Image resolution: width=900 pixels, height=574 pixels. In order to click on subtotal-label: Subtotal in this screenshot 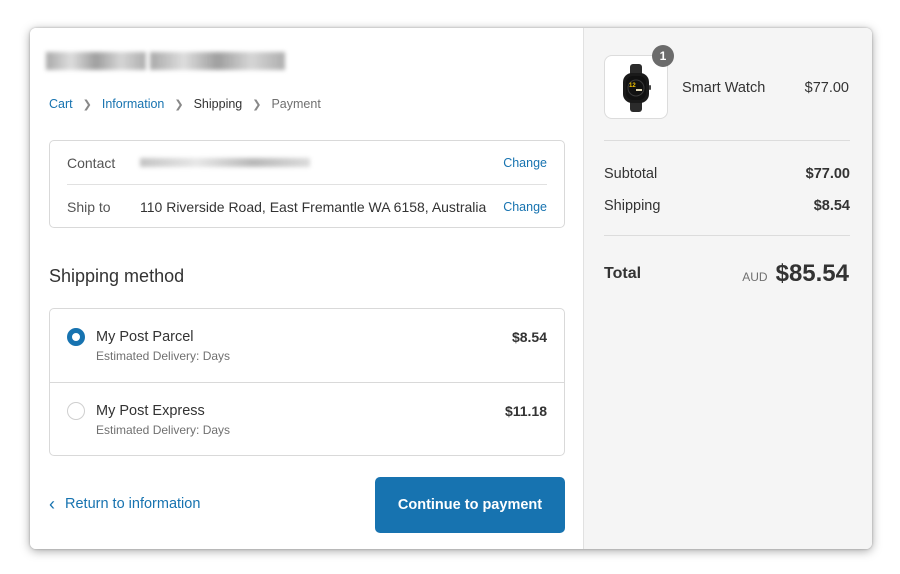, I will do `click(631, 174)`.